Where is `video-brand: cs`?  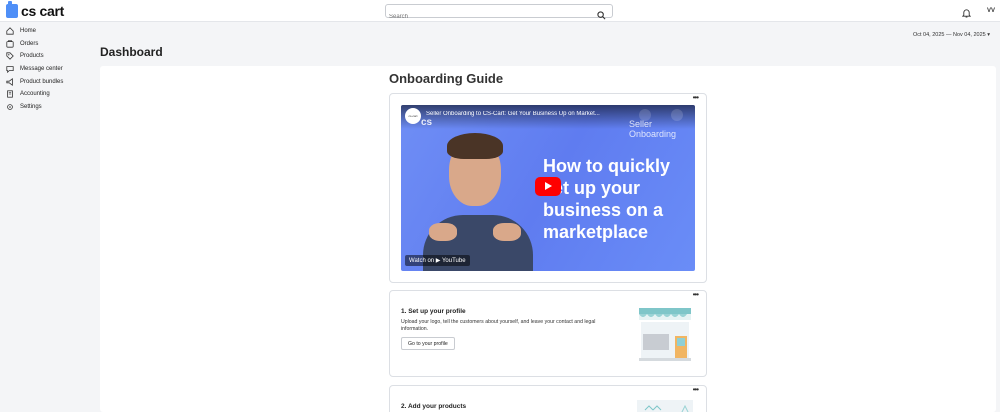 video-brand: cs is located at coordinates (427, 122).